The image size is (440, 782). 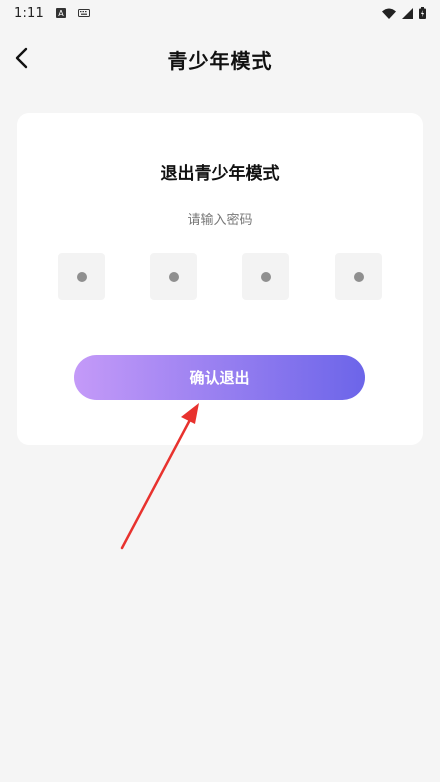 What do you see at coordinates (389, 13) in the screenshot?
I see `wifi-icon` at bounding box center [389, 13].